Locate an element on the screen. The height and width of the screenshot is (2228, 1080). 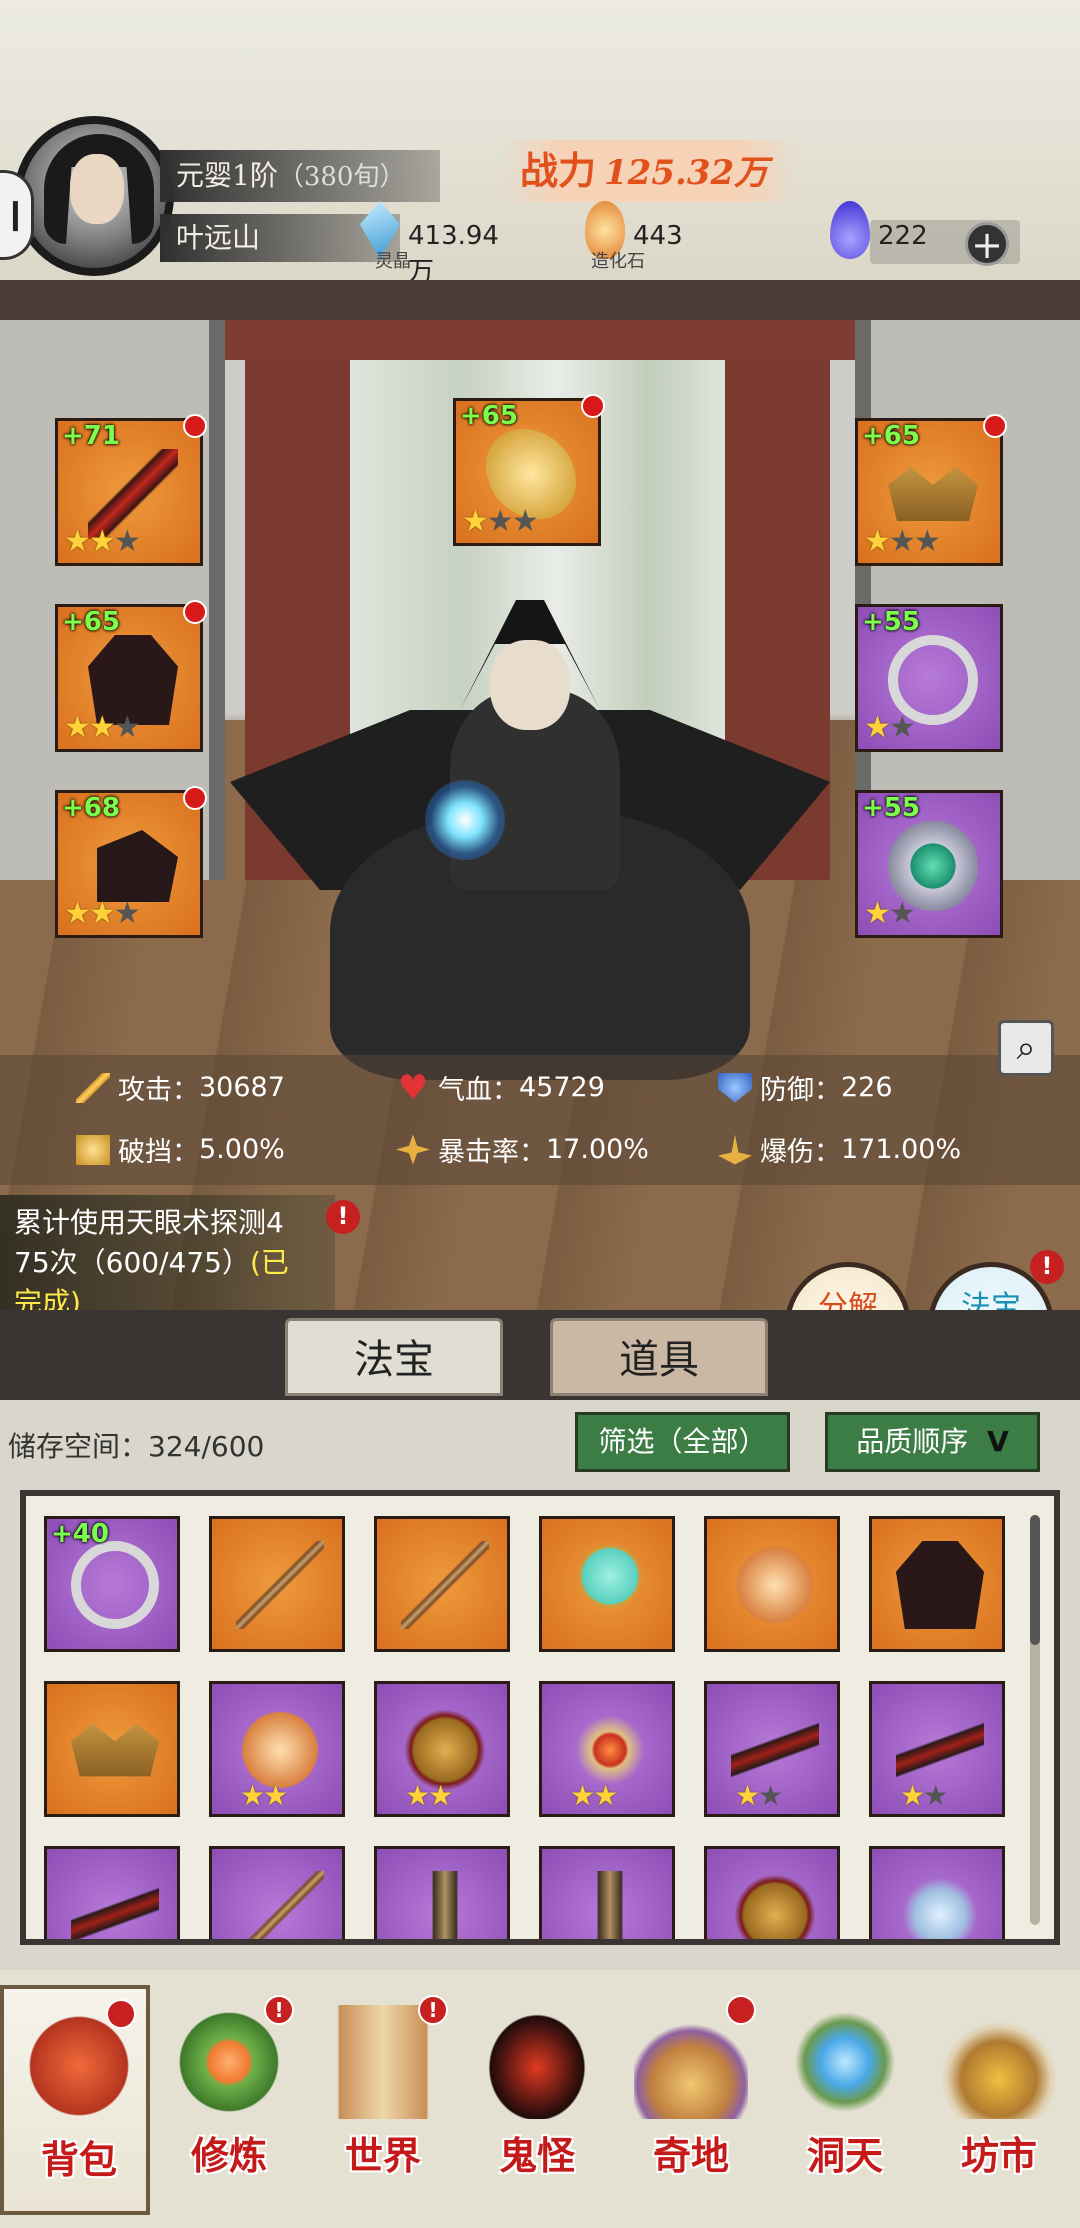
quest-alert-icon: ! is located at coordinates (343, 1217).